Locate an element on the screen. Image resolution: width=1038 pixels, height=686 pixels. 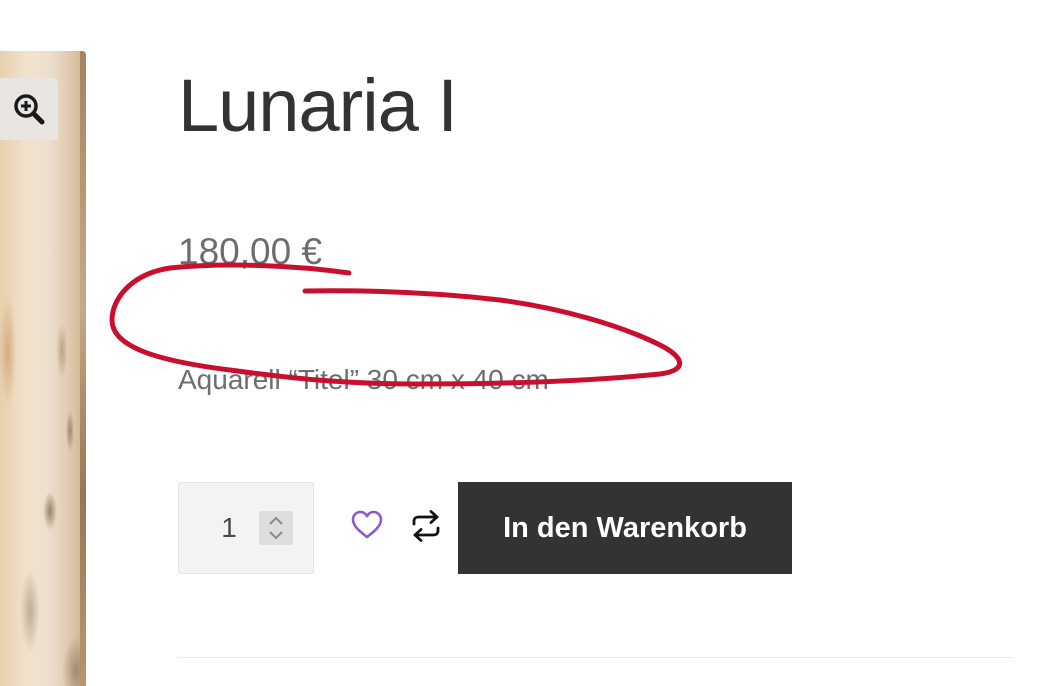
add-to-cart-button: In den Warenkorb is located at coordinates (625, 528).